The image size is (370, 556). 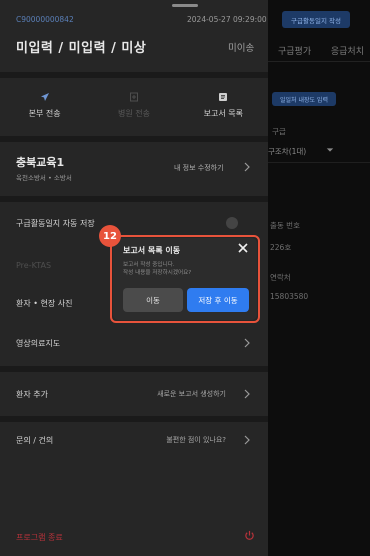 I want to click on prektas-label: Pre-KTAS, so click(x=34, y=265).